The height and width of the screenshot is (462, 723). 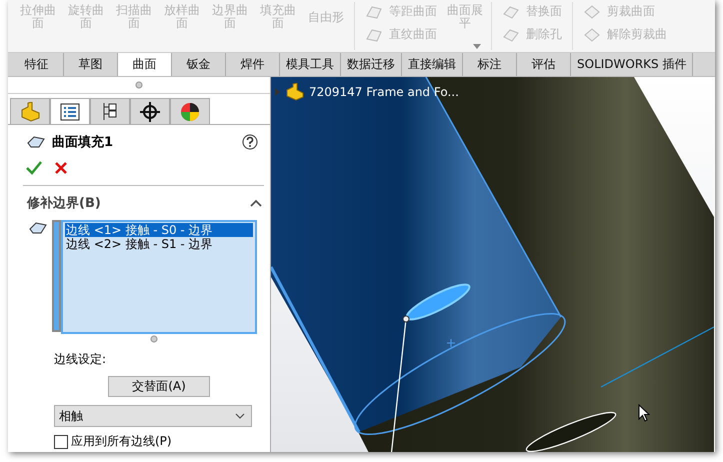 What do you see at coordinates (38, 228) in the screenshot?
I see `edge-icon` at bounding box center [38, 228].